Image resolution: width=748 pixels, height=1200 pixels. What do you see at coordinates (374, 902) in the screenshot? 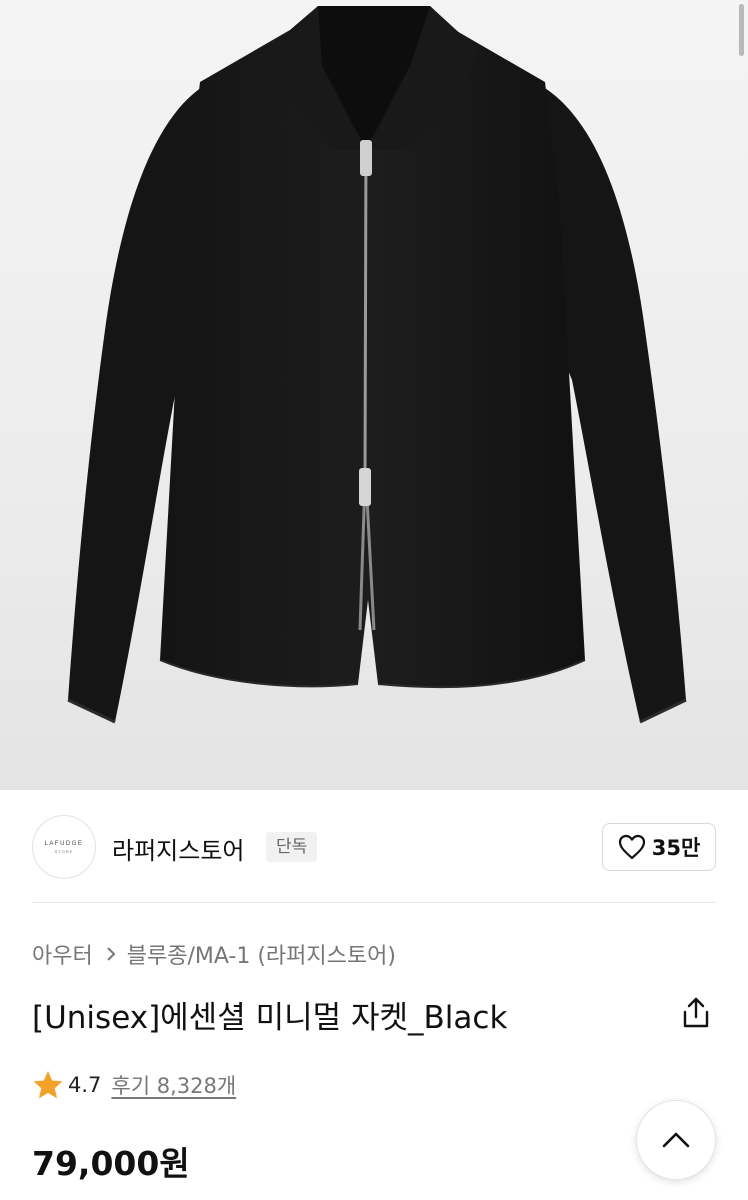
I see `divider` at bounding box center [374, 902].